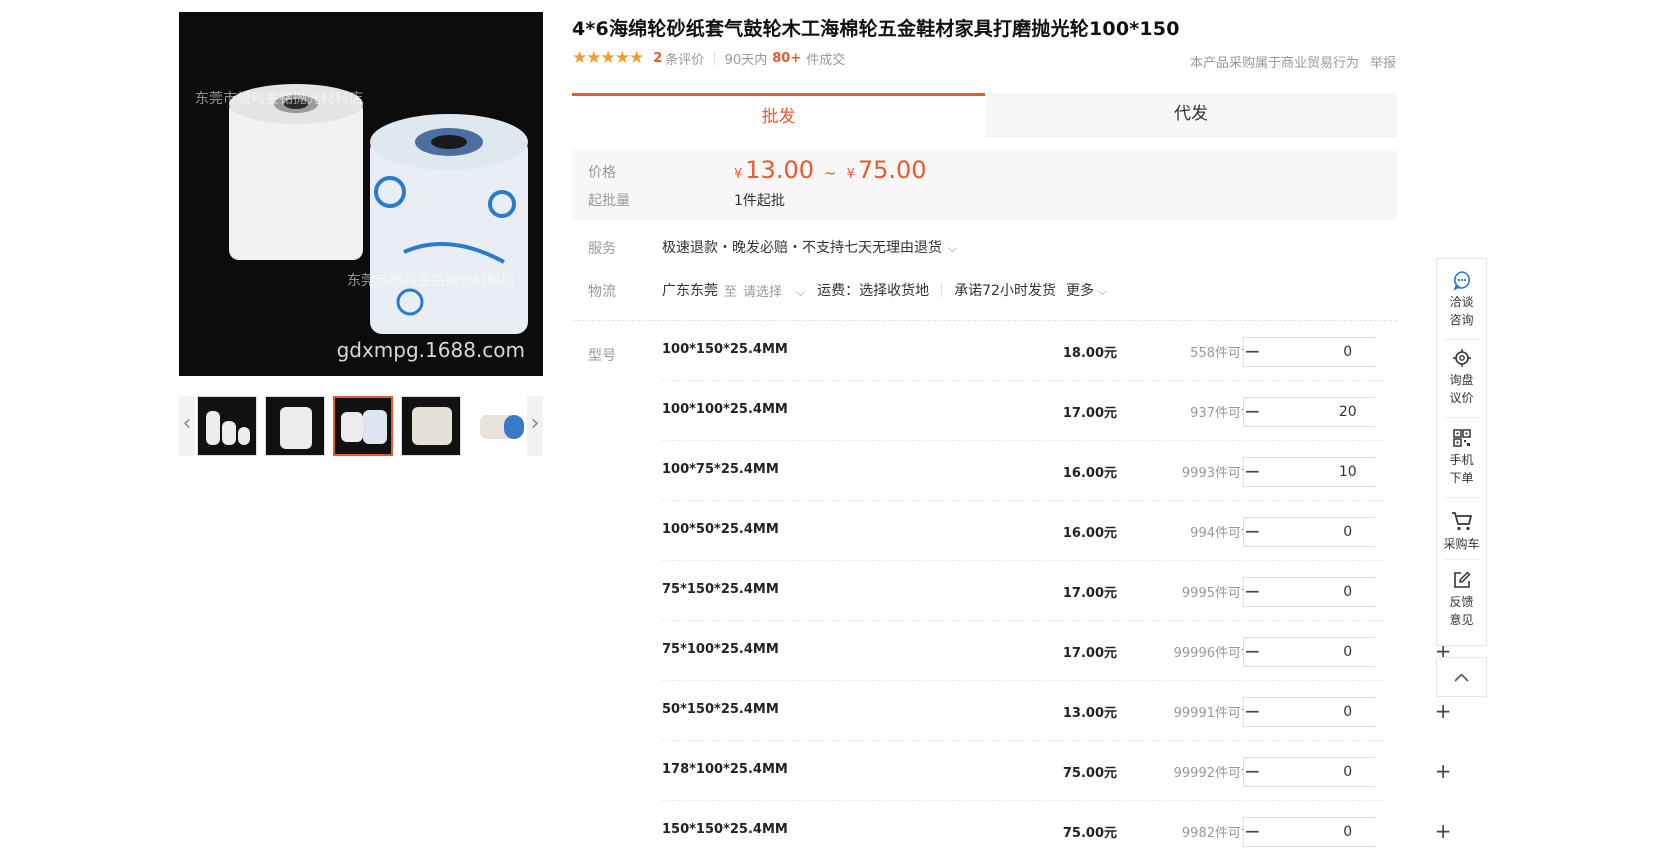  Describe the element at coordinates (774, 290) in the screenshot. I see `destination-select: 请选择 ⌵` at that location.